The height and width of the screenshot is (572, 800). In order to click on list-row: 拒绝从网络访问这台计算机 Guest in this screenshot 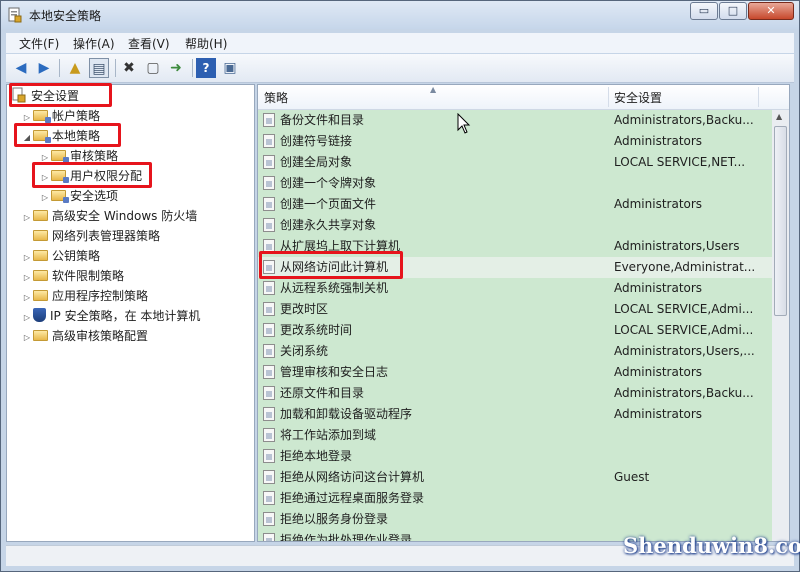, I will do `click(515, 477)`.